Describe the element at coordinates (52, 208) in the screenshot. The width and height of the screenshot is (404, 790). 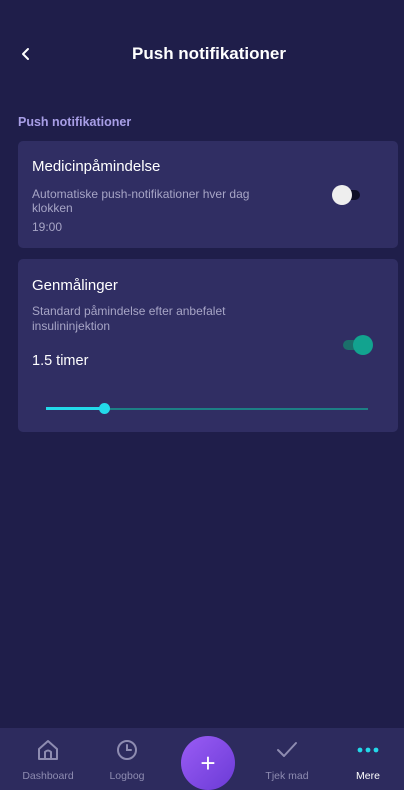
I see `medicine-reminder-desc-2: klokken` at that location.